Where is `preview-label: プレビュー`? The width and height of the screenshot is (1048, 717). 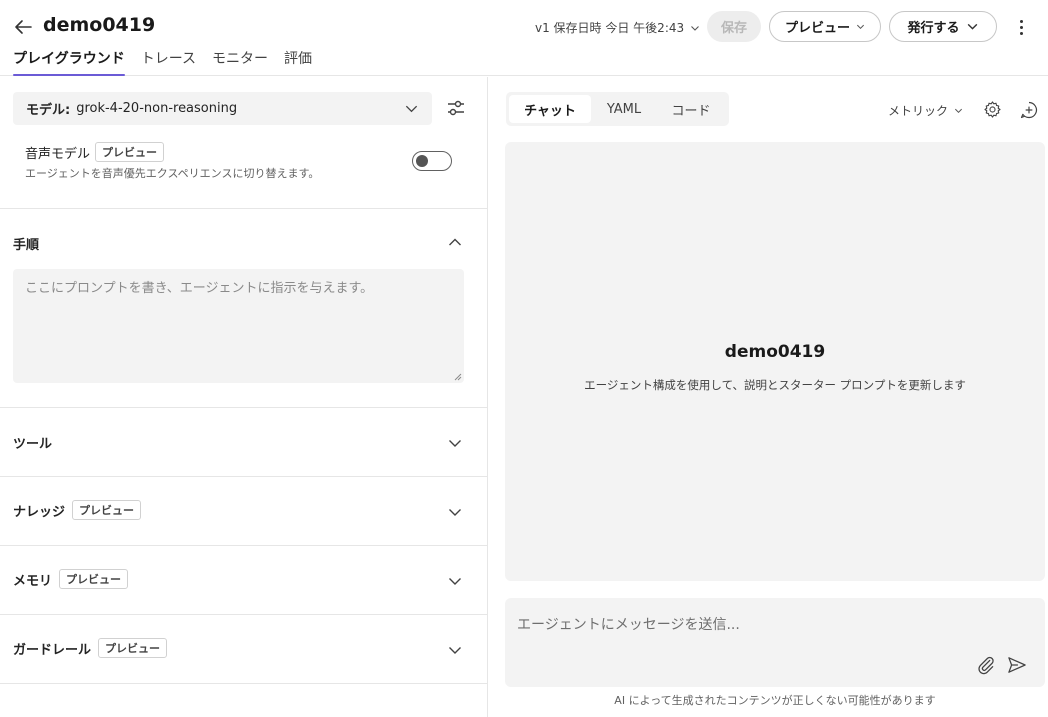 preview-label: プレビュー is located at coordinates (817, 28).